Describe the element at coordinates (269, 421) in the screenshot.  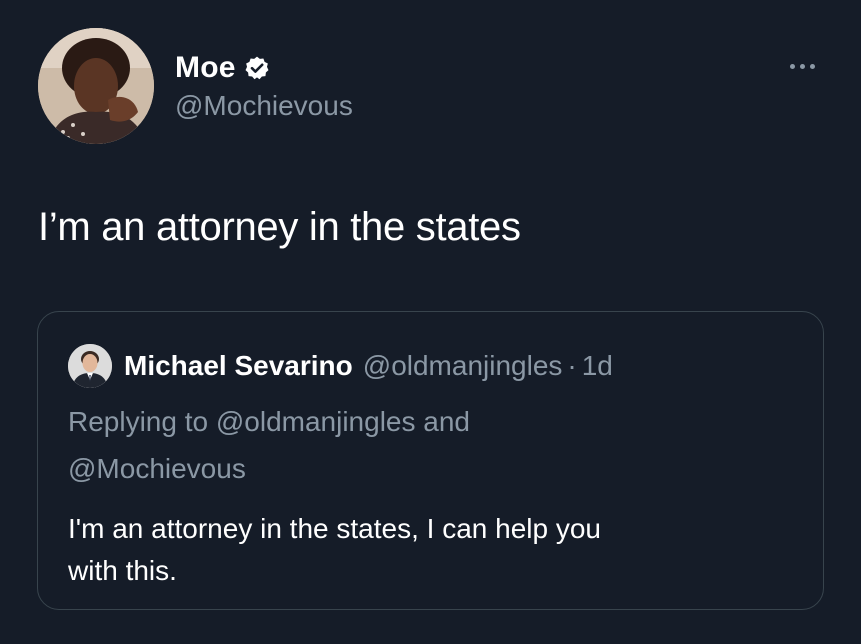
I see `replying-to-line: Replying to @oldmanjingles and` at that location.